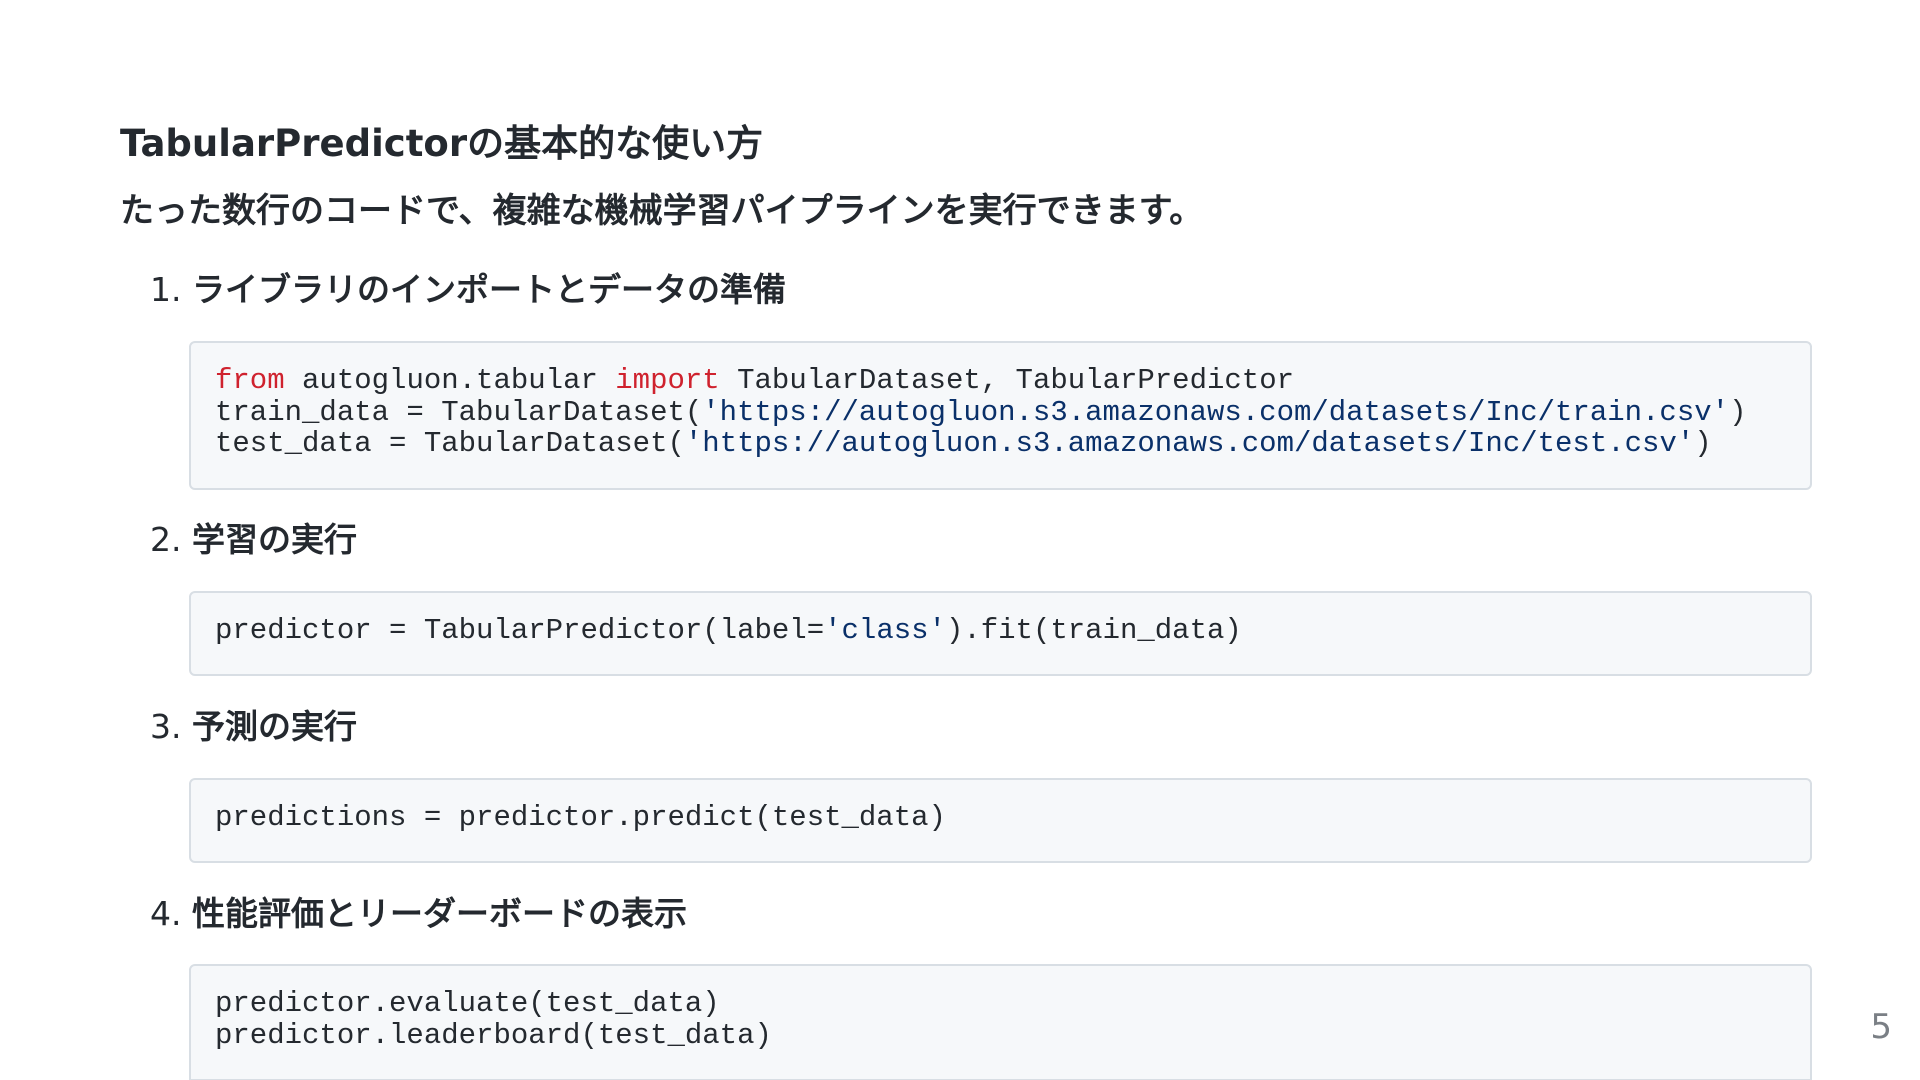  Describe the element at coordinates (1881, 1027) in the screenshot. I see `page-number: 5` at that location.